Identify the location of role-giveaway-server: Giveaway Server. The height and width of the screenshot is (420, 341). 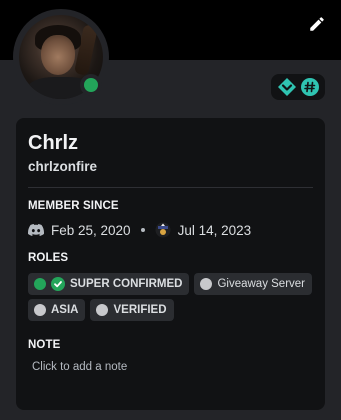
(253, 284).